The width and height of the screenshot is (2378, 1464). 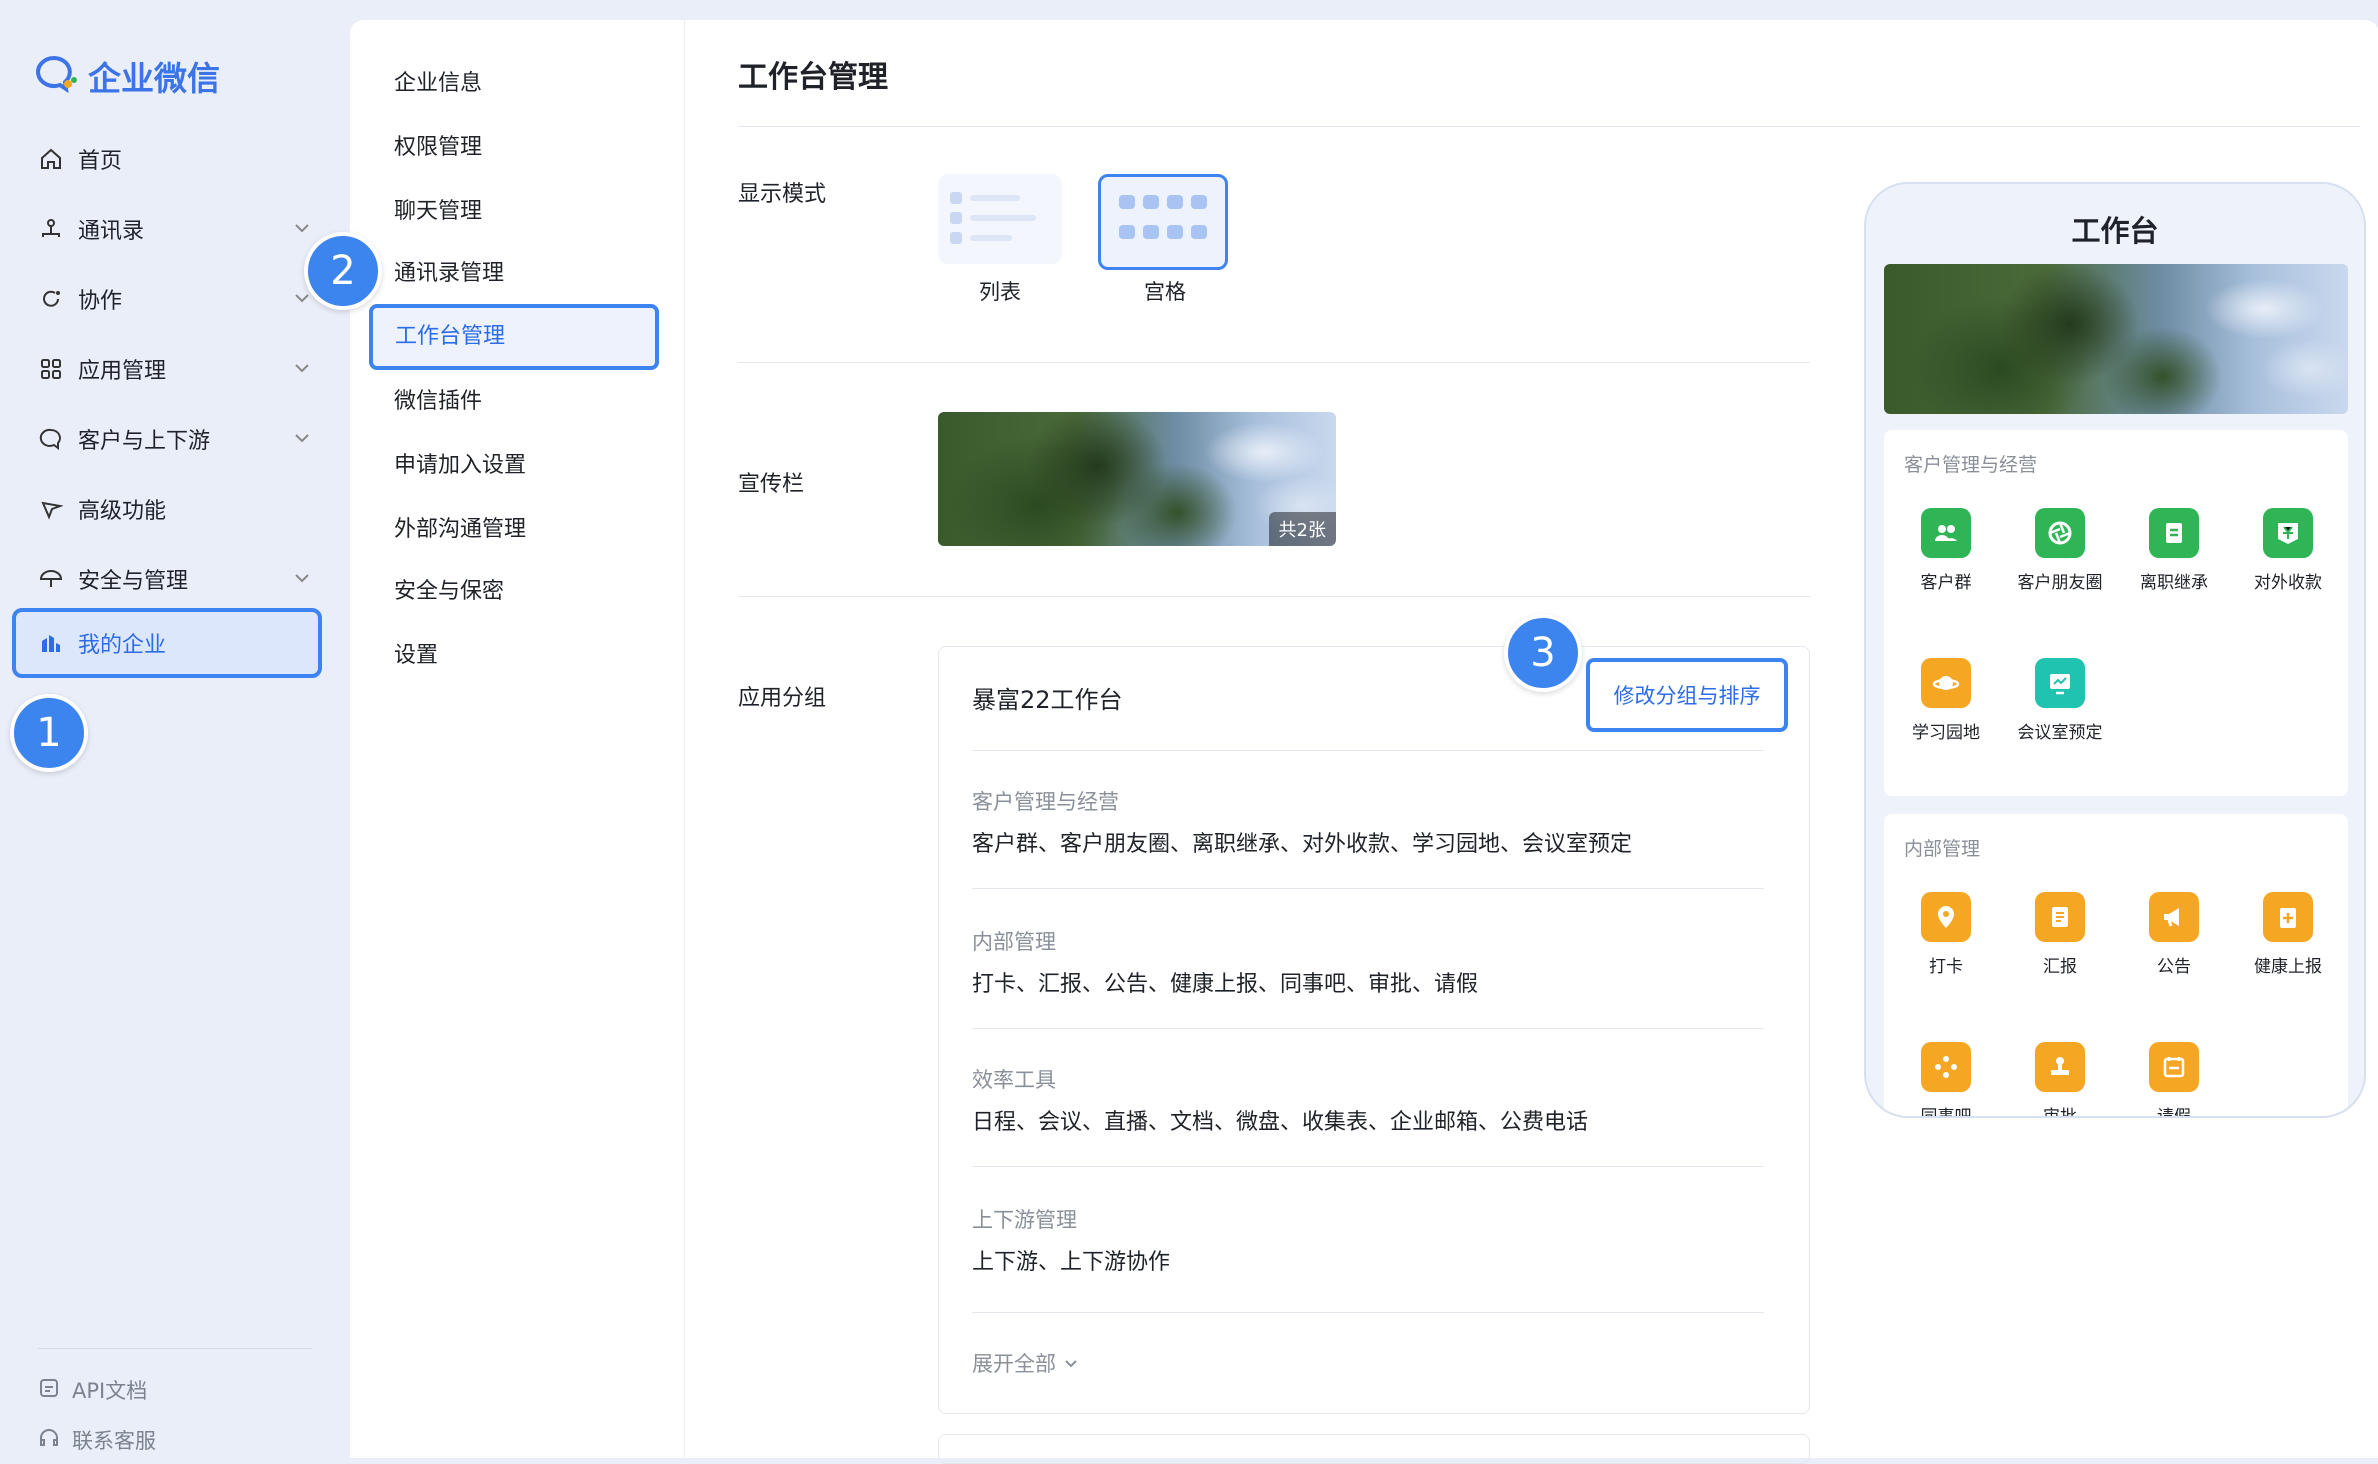 What do you see at coordinates (2060, 583) in the screenshot?
I see `phone-app-name: 客户朋友圈` at bounding box center [2060, 583].